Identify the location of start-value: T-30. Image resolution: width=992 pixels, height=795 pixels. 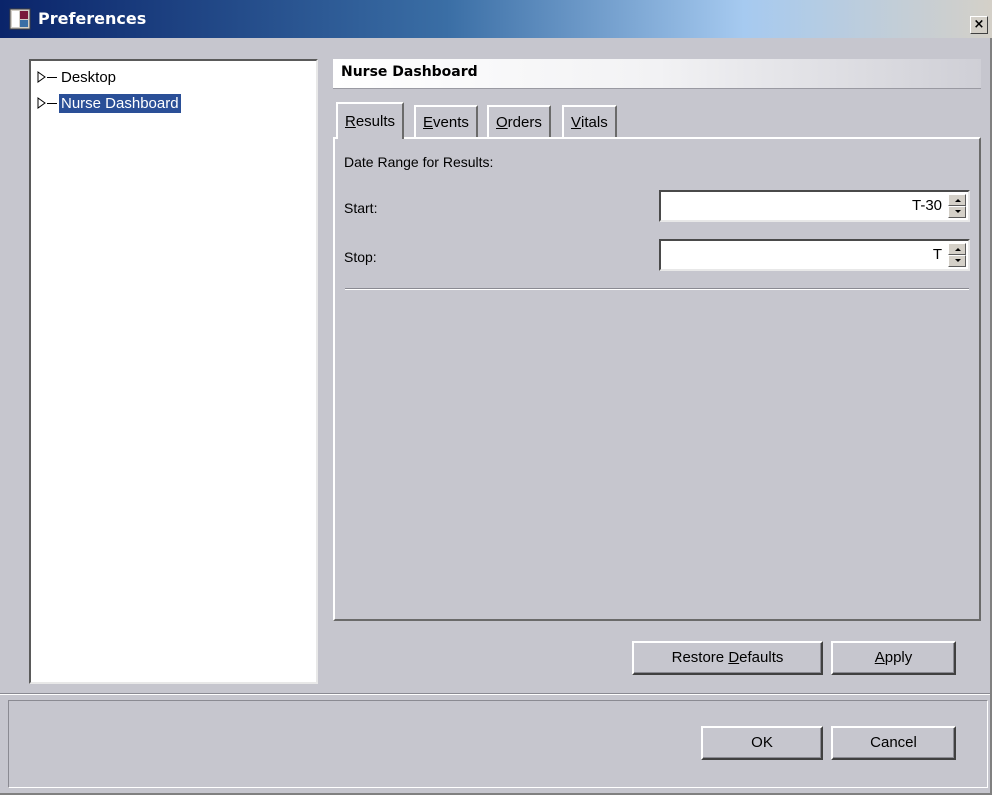
(927, 205).